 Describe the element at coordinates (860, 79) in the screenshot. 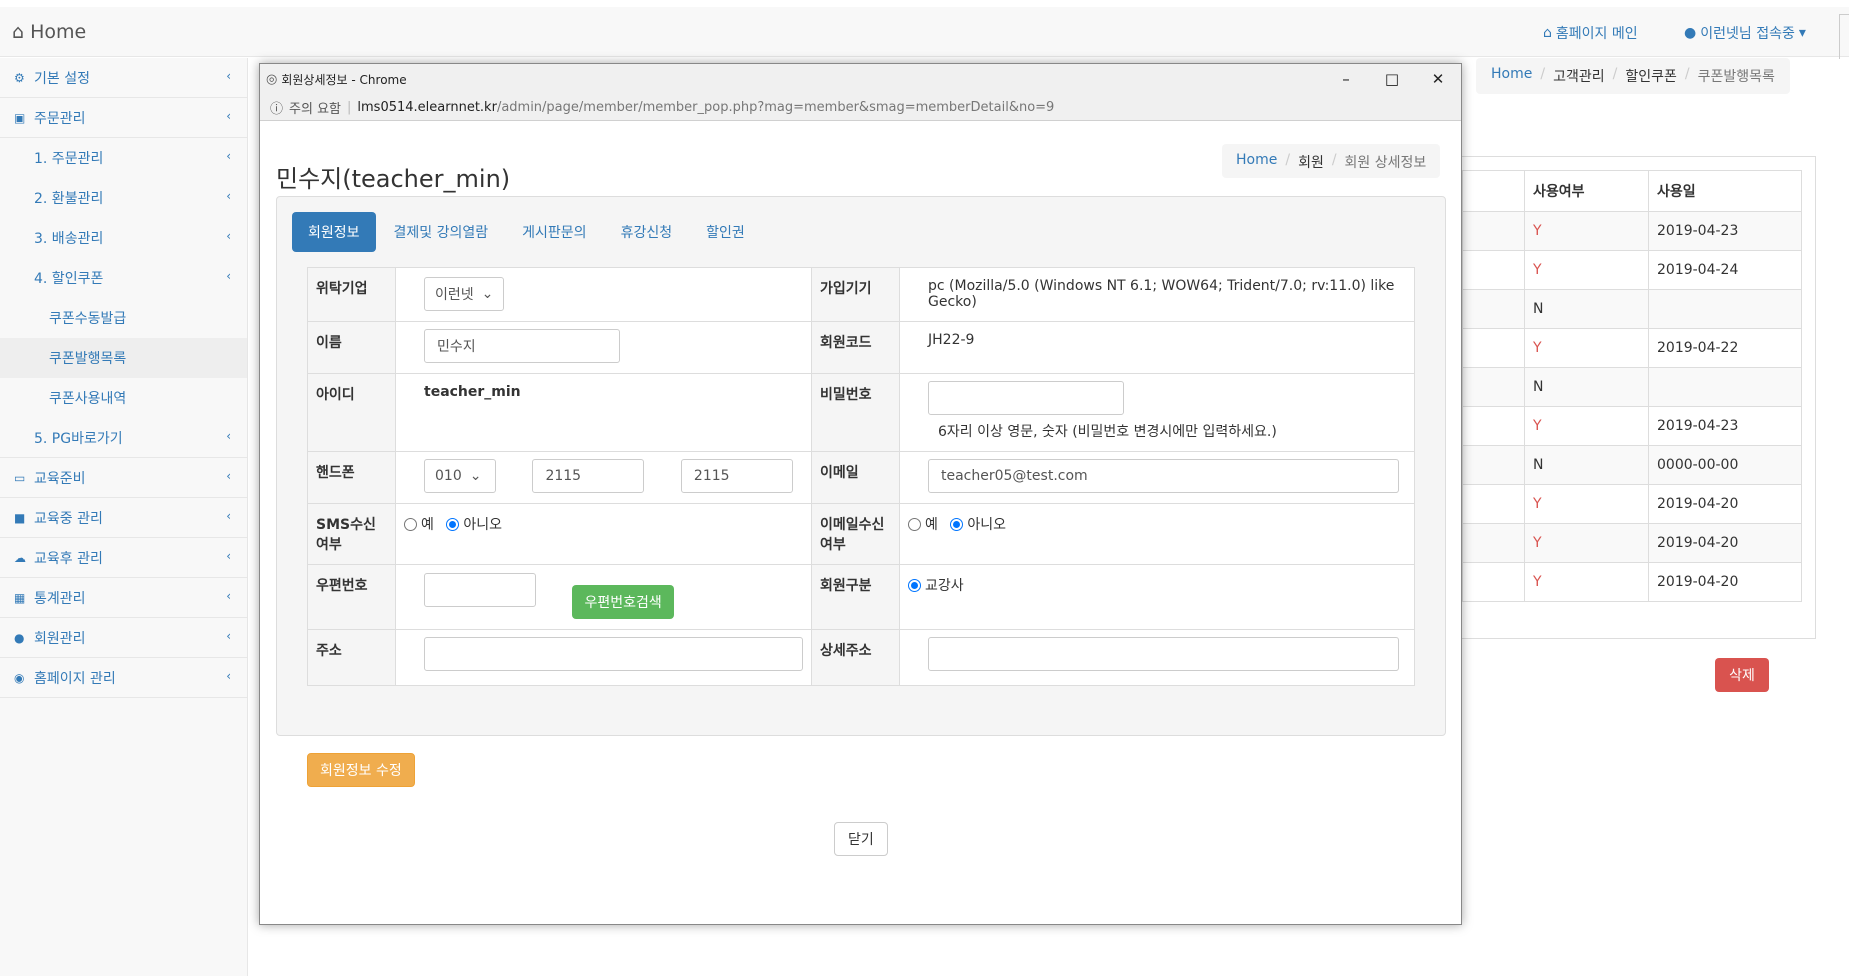

I see `window-titlebar: ◎ 회원상세정보 - Chrome – □ ✕` at that location.